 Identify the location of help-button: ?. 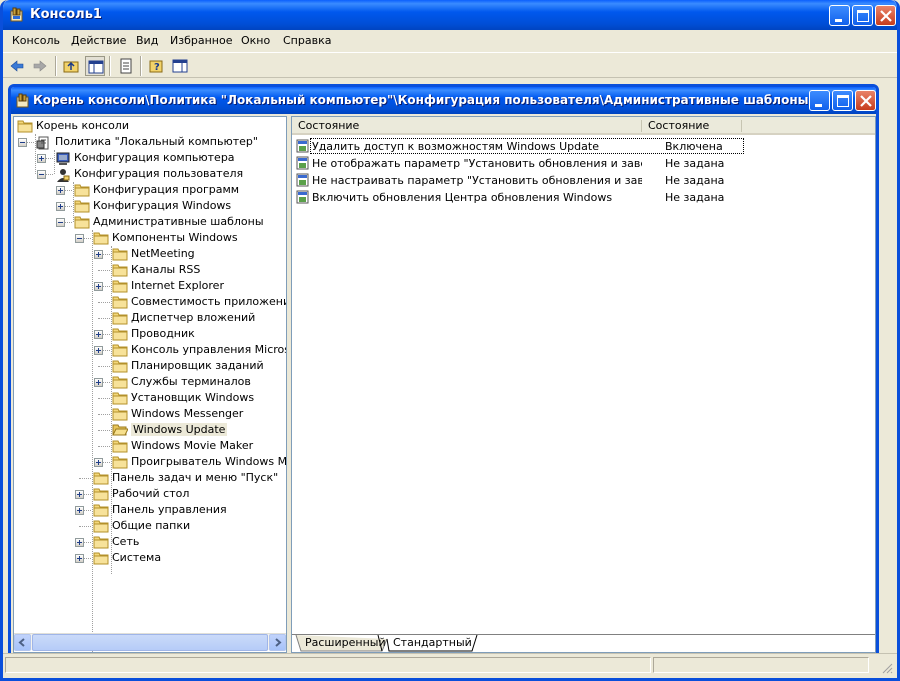
(157, 66).